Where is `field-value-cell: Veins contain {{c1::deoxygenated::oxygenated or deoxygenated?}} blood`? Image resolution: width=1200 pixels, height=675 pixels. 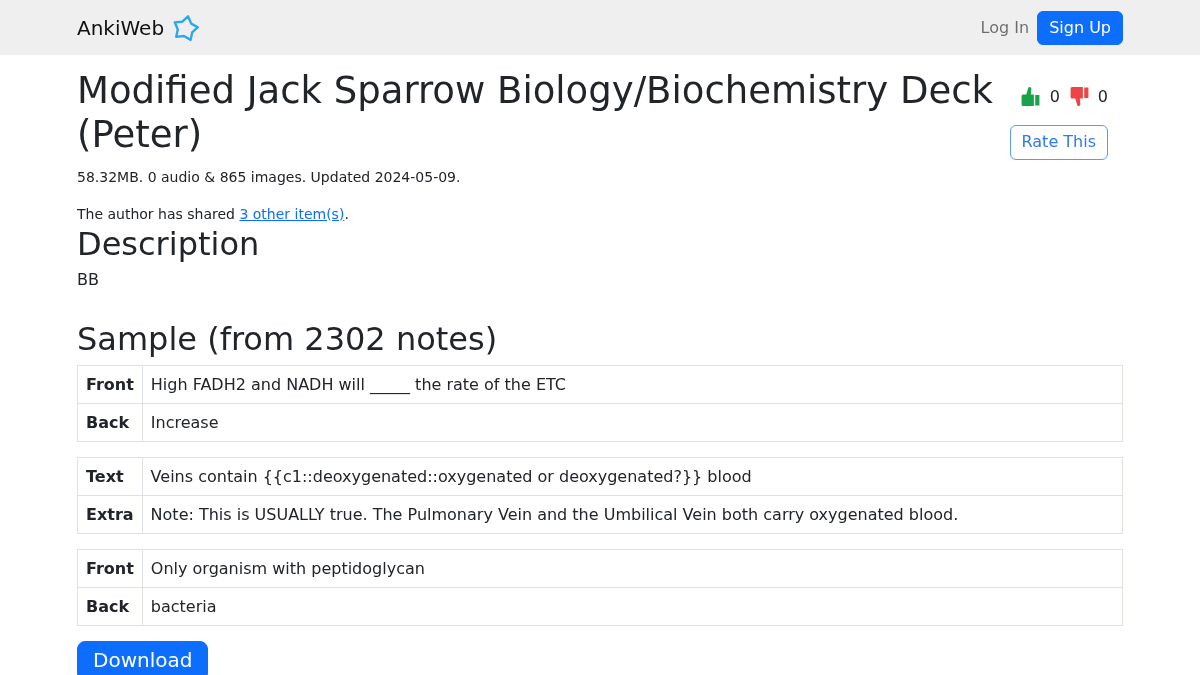
field-value-cell: Veins contain {{c1::deoxygenated::oxygenated or deoxygenated?}} blood is located at coordinates (632, 476).